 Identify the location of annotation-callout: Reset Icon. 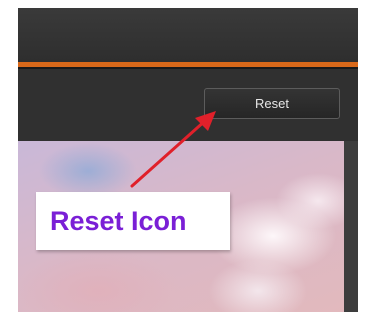
(133, 221).